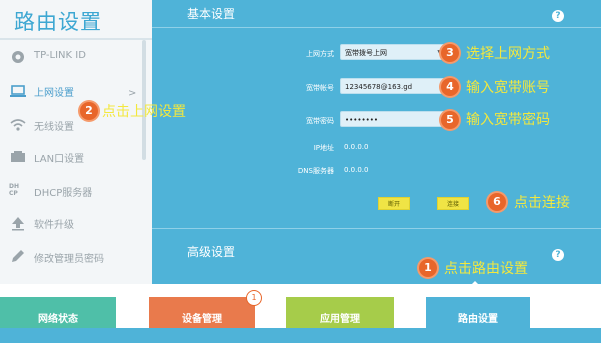  I want to click on account-input: 12345678@163.gd, so click(393, 86).